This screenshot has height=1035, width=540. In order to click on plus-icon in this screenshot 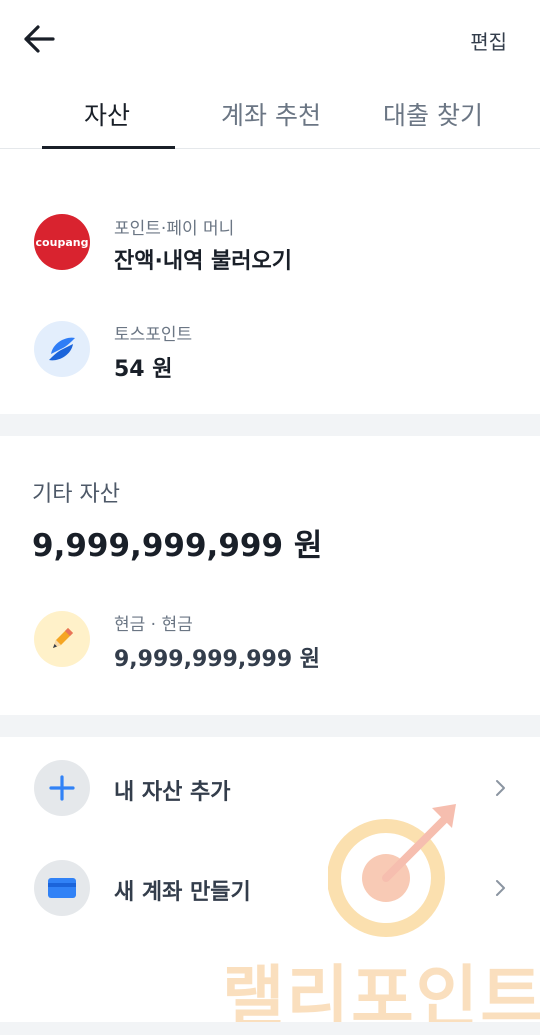, I will do `click(62, 788)`.